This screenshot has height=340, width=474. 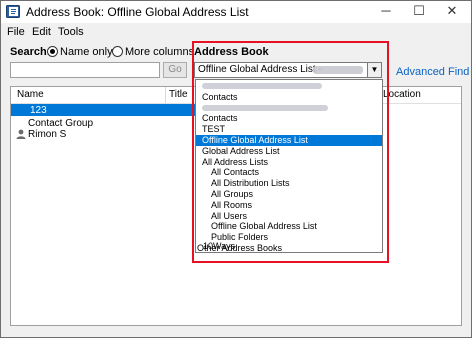 What do you see at coordinates (71, 32) in the screenshot?
I see `menu-tools: Tools` at bounding box center [71, 32].